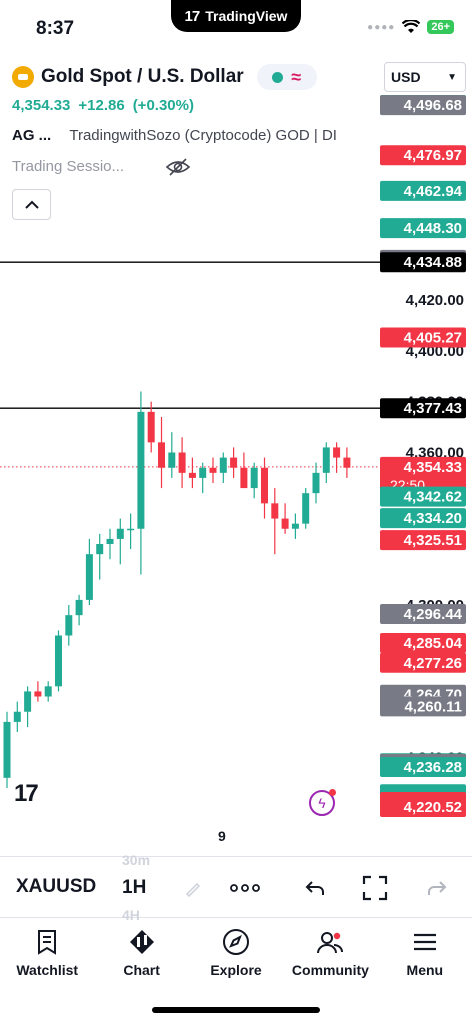 This screenshot has width=472, height=1024. I want to click on nav-watchlist: Watchlist, so click(47, 955).